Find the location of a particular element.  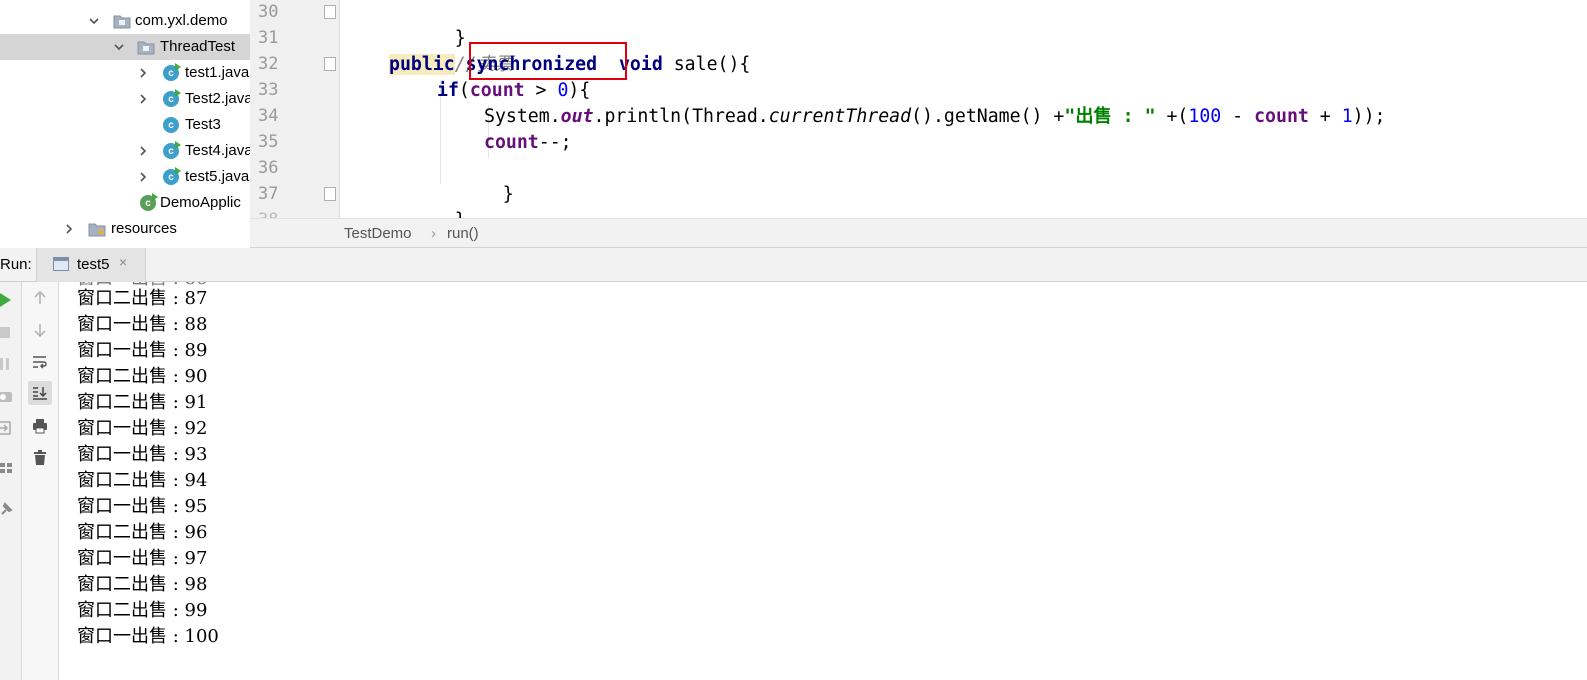

console-line: 窗口二出售 : 96 is located at coordinates (142, 532).